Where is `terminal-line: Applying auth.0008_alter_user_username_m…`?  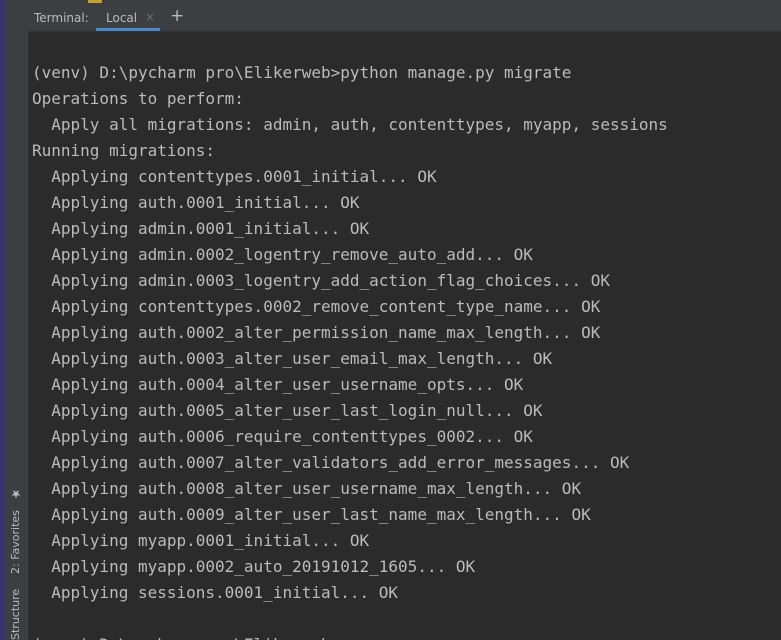 terminal-line: Applying auth.0008_alter_user_username_m… is located at coordinates (307, 488).